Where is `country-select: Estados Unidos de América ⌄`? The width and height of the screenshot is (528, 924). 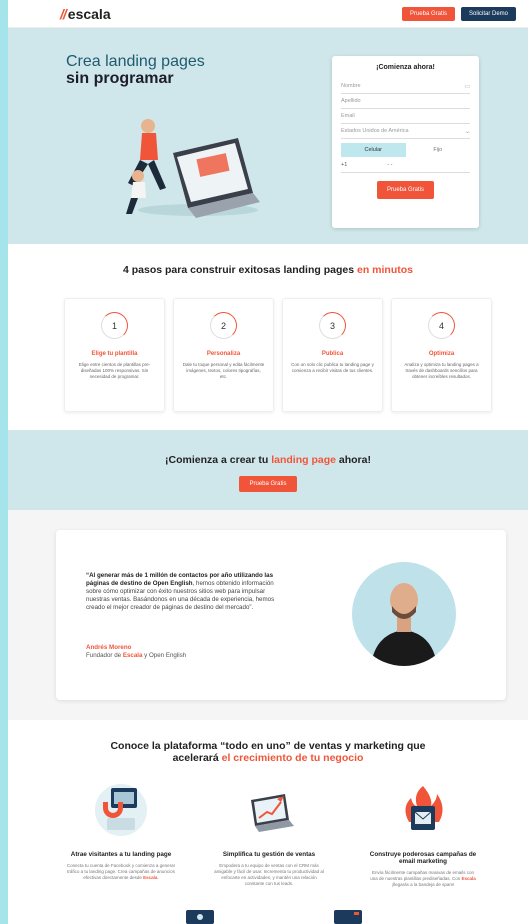
country-select: Estados Unidos de América ⌄ is located at coordinates (405, 131).